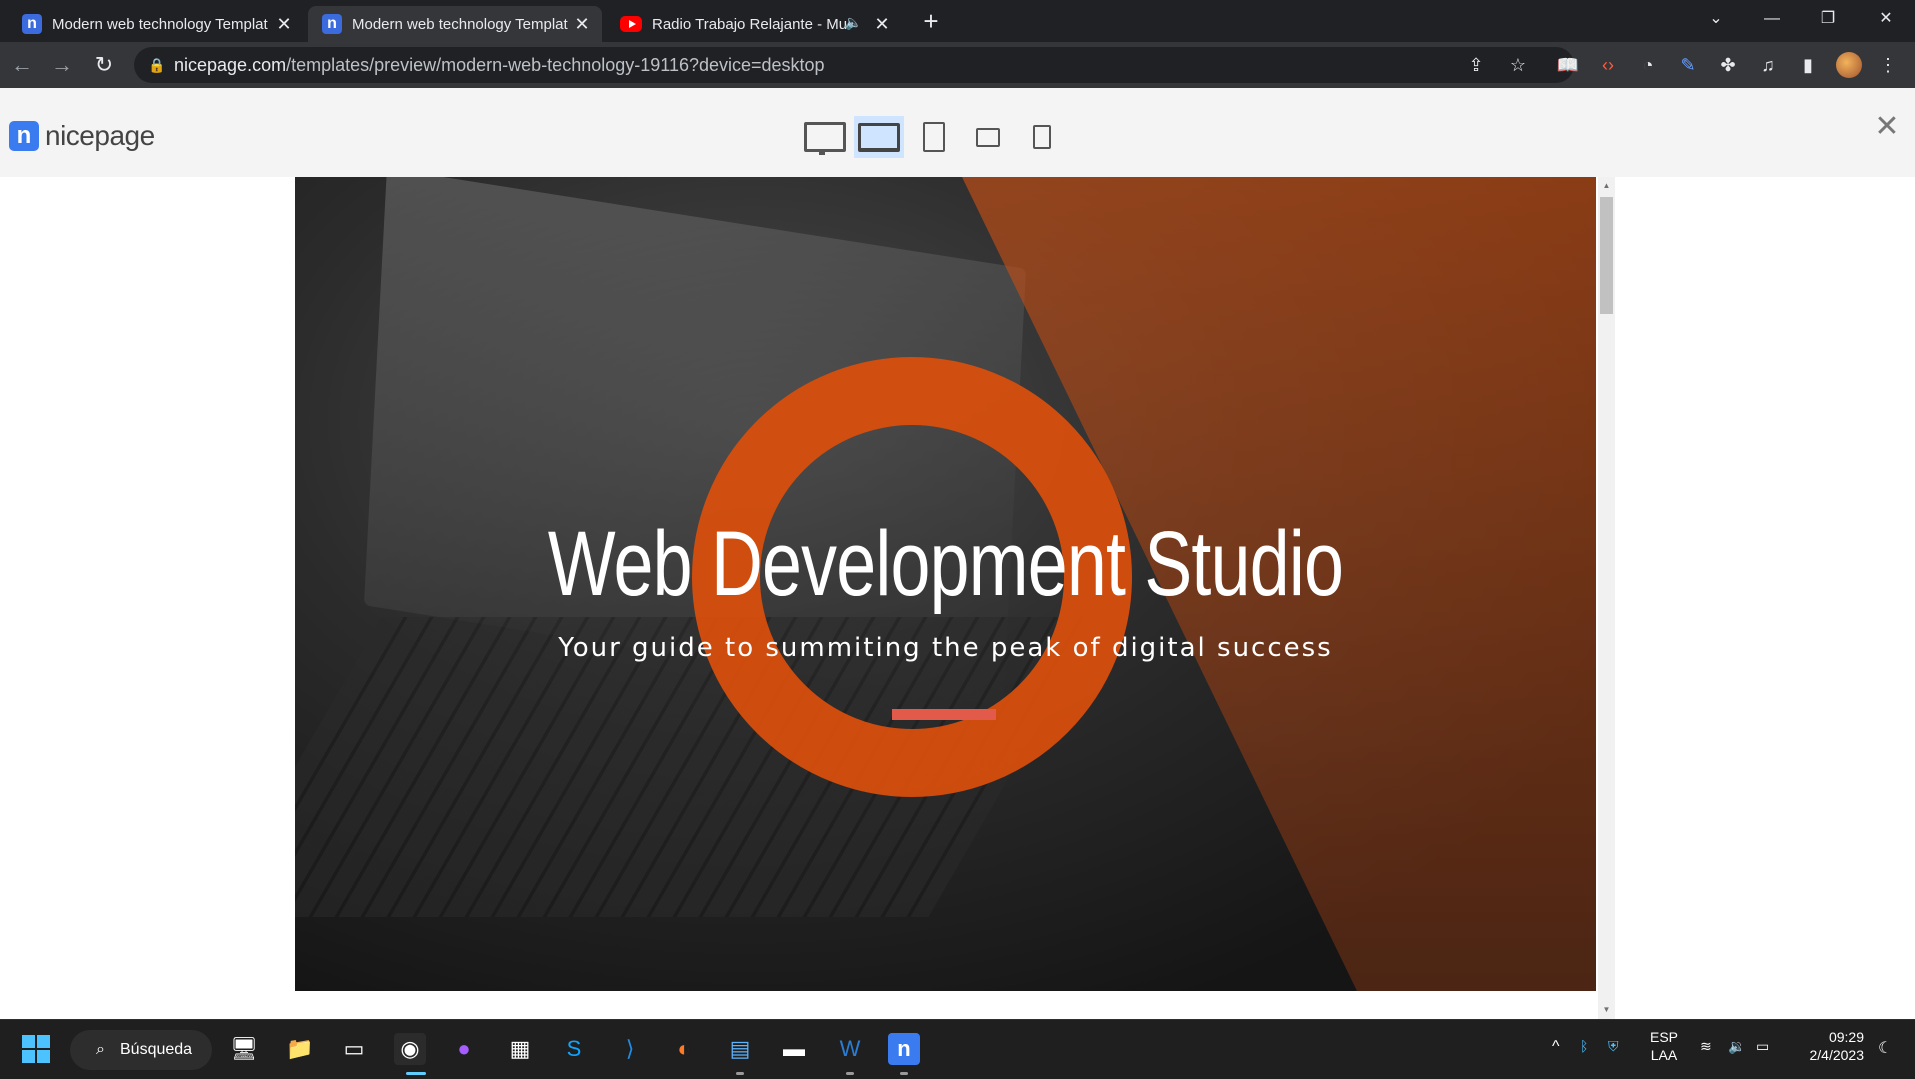  Describe the element at coordinates (104, 65) in the screenshot. I see `reload-button: ↻` at that location.